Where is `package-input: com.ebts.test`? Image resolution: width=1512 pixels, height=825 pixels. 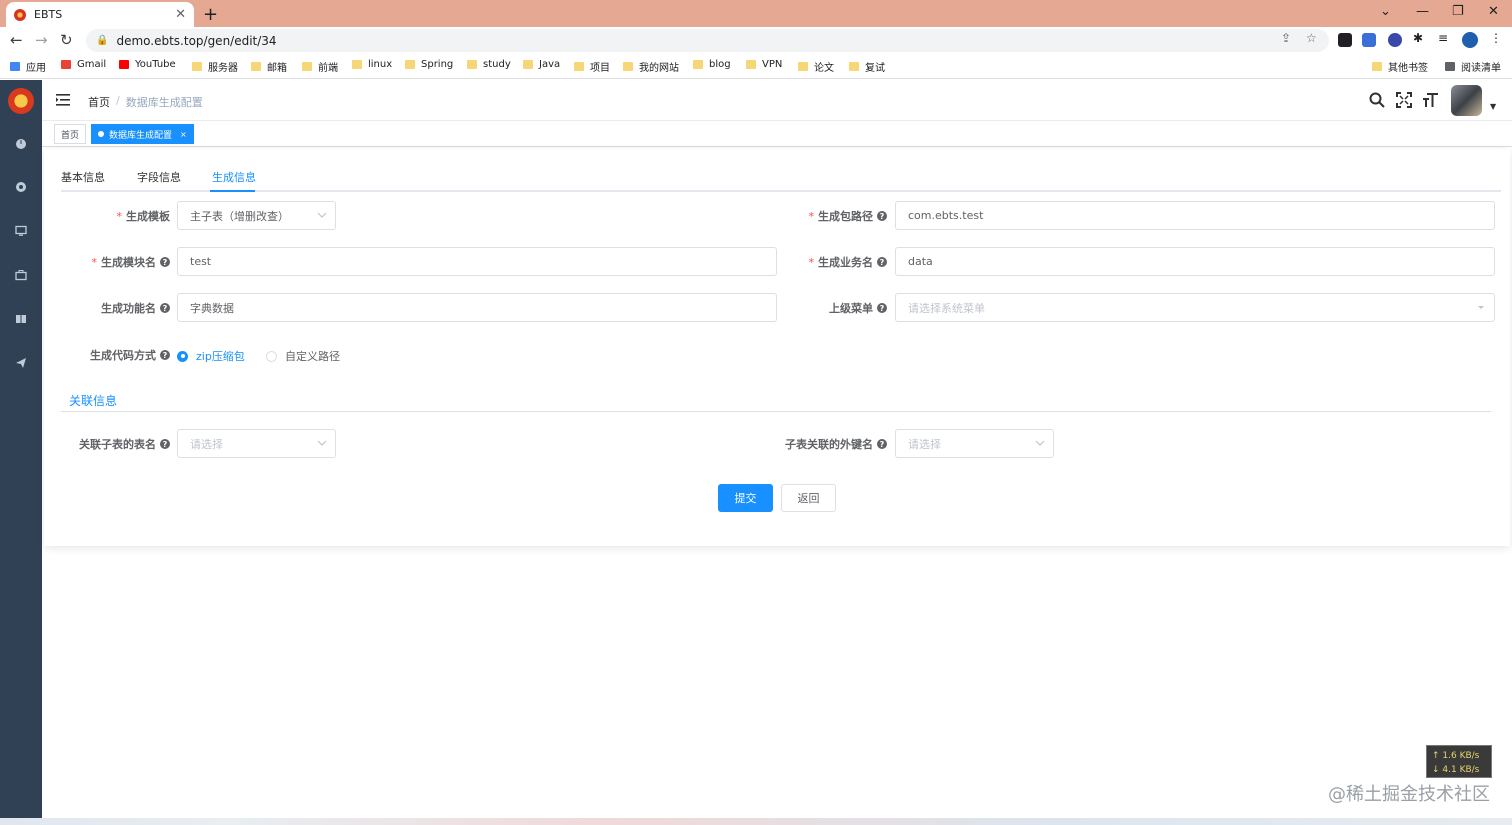 package-input: com.ebts.test is located at coordinates (1195, 215).